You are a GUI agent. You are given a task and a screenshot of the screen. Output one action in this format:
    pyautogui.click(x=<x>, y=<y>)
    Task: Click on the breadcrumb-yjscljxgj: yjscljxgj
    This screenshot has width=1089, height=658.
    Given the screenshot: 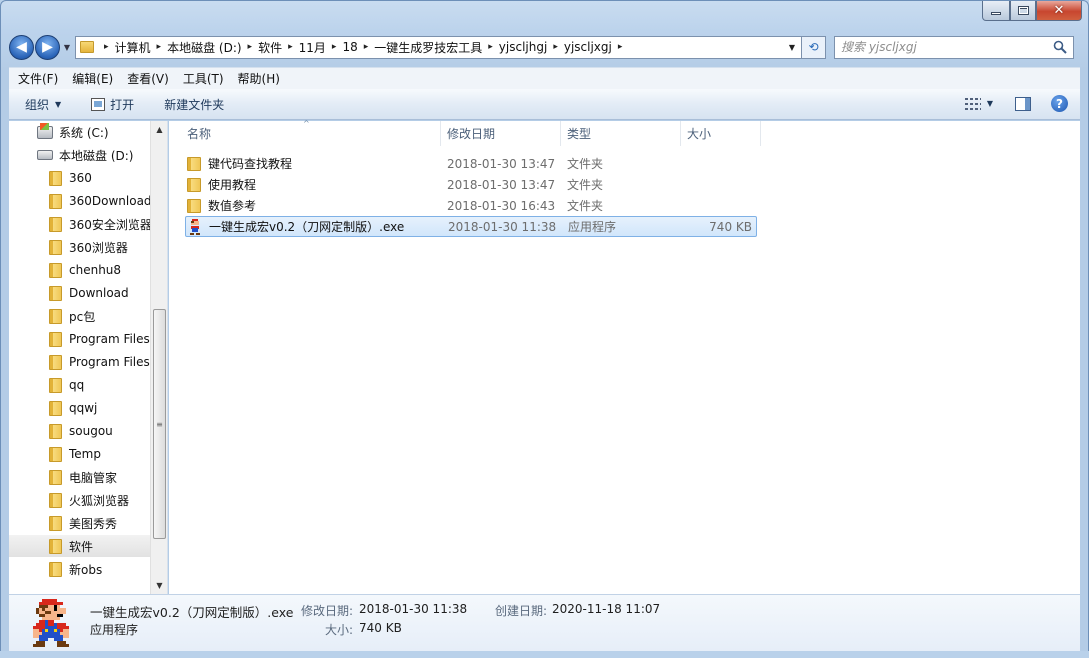 What is the action you would take?
    pyautogui.click(x=588, y=47)
    